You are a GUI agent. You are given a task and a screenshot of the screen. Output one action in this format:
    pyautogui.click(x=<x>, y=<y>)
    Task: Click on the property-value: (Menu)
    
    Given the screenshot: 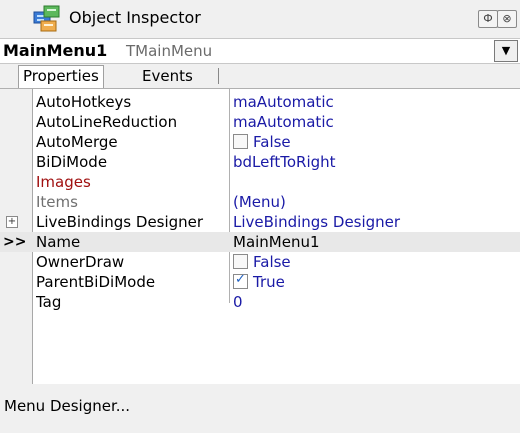 What is the action you would take?
    pyautogui.click(x=259, y=202)
    